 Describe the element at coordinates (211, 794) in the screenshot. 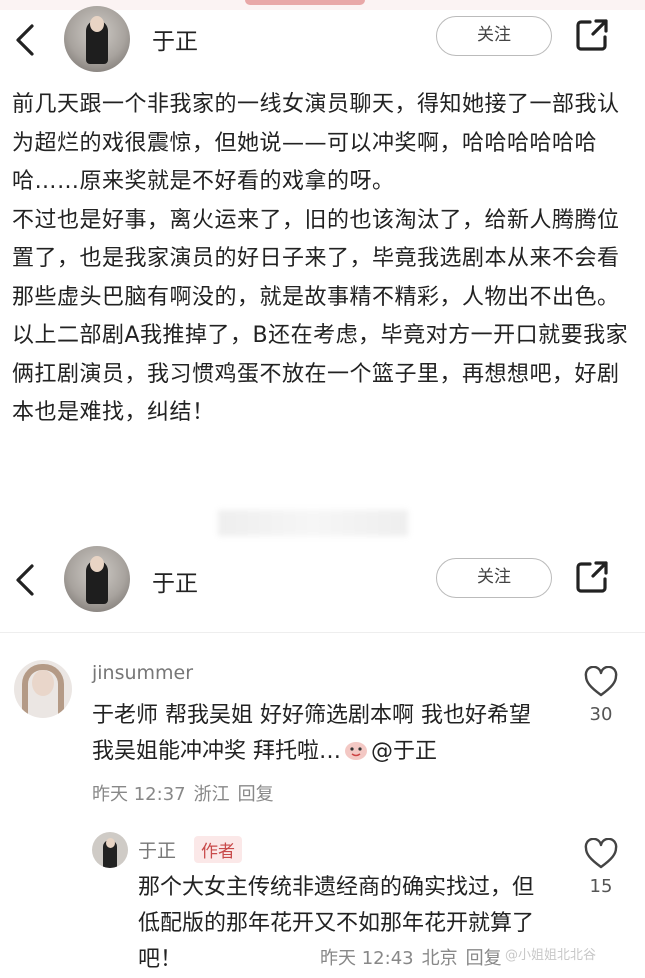

I see `comment-location: 浙江` at that location.